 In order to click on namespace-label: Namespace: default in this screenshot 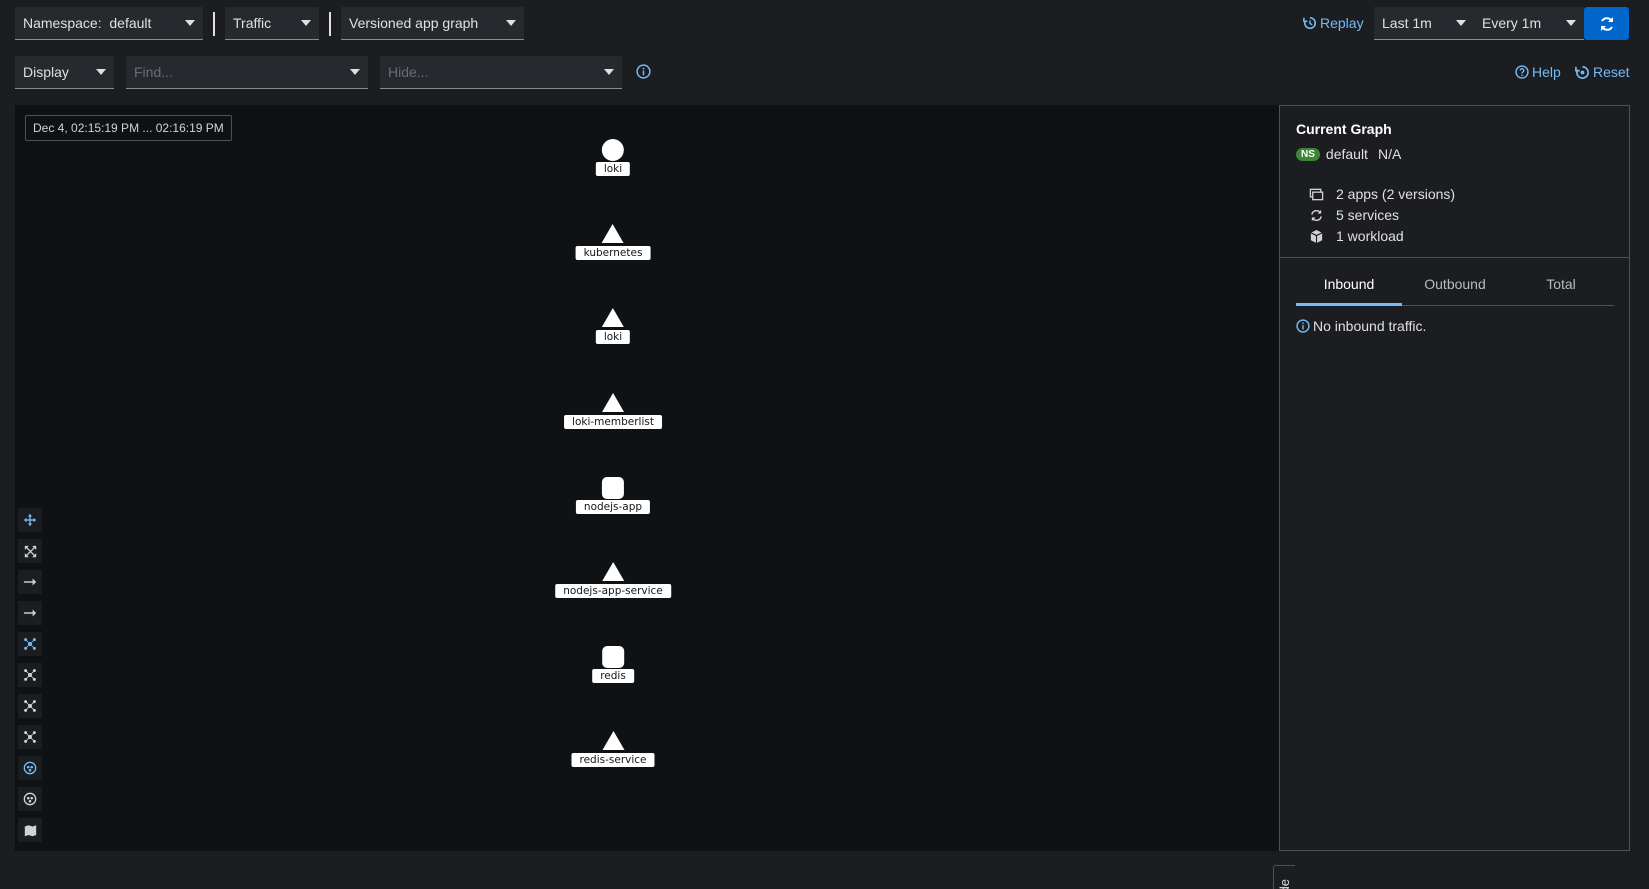, I will do `click(87, 23)`.